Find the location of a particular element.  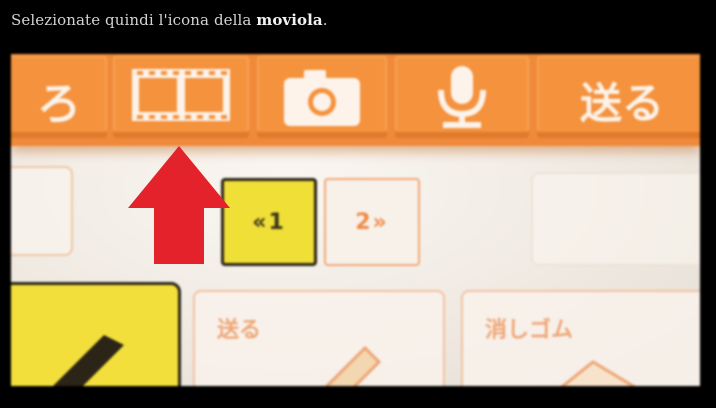

caption-prefix: Selezionate quindi l'icona della is located at coordinates (134, 20).